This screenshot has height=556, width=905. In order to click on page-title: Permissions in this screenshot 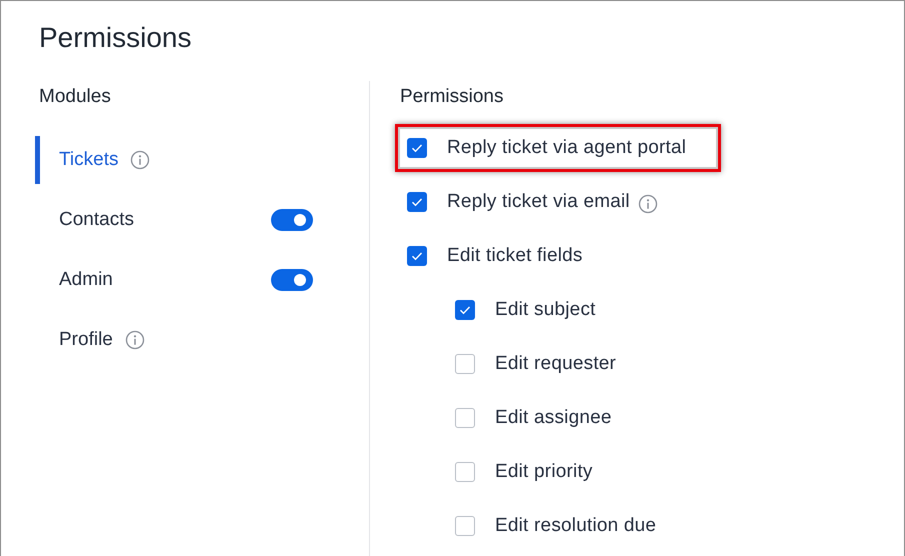, I will do `click(115, 38)`.